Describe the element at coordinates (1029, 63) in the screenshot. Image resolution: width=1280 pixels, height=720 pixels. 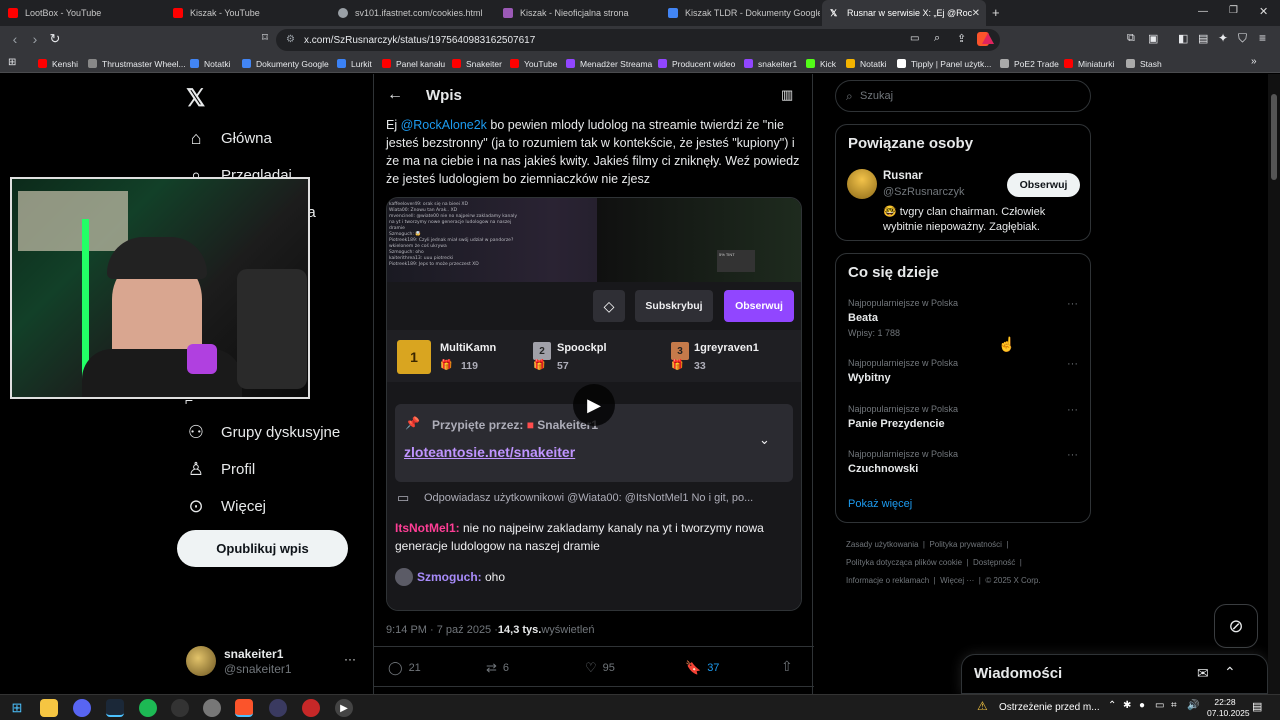
I see `bookmark-poe2-trade: PoE2 Trade` at that location.